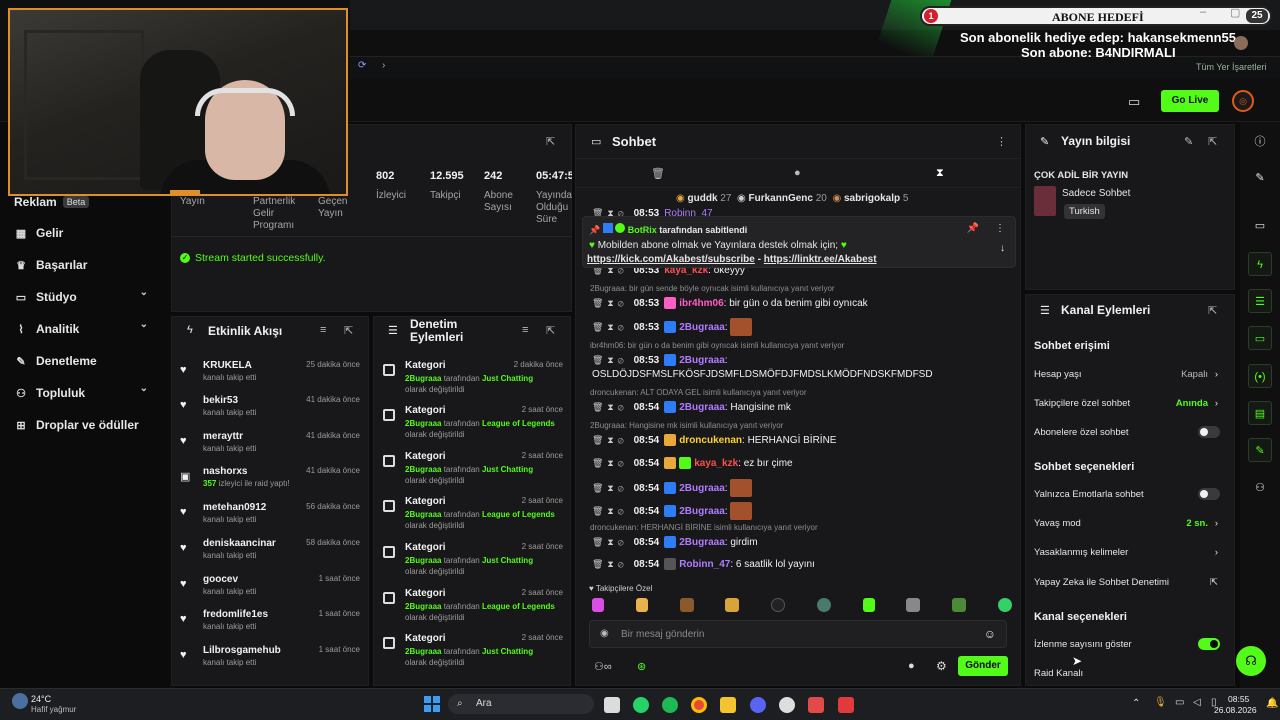  Describe the element at coordinates (271, 591) in the screenshot. I see `activity-item: ♥ goocev kanalı takip etti 1 saat önce` at that location.